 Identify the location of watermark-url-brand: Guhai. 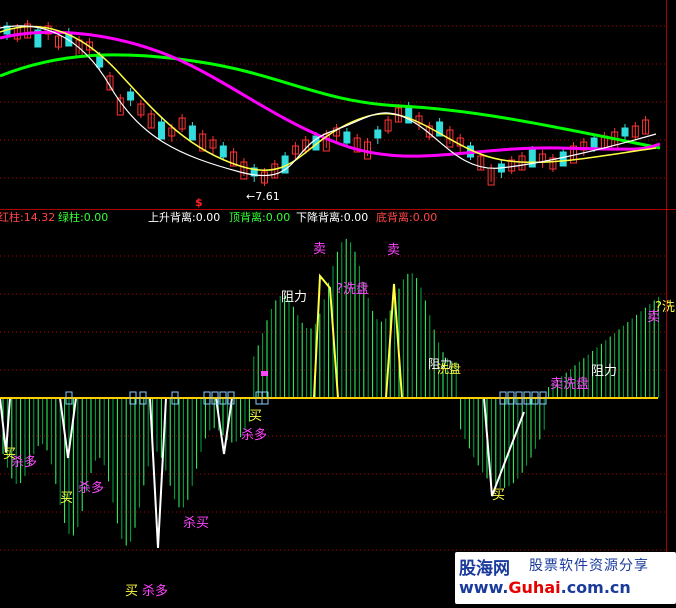
(534, 587).